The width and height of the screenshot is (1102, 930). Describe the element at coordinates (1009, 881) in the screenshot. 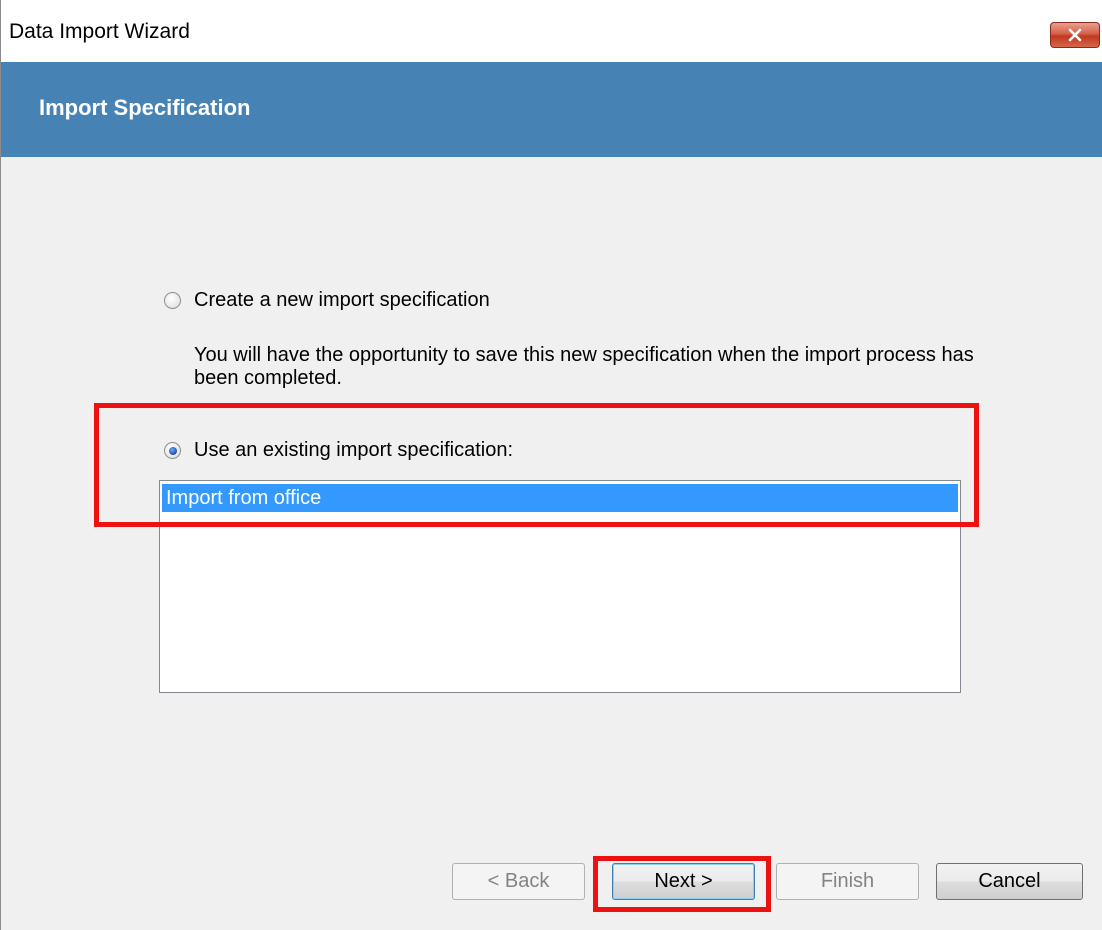

I see `cancel-button: Cancel` at that location.